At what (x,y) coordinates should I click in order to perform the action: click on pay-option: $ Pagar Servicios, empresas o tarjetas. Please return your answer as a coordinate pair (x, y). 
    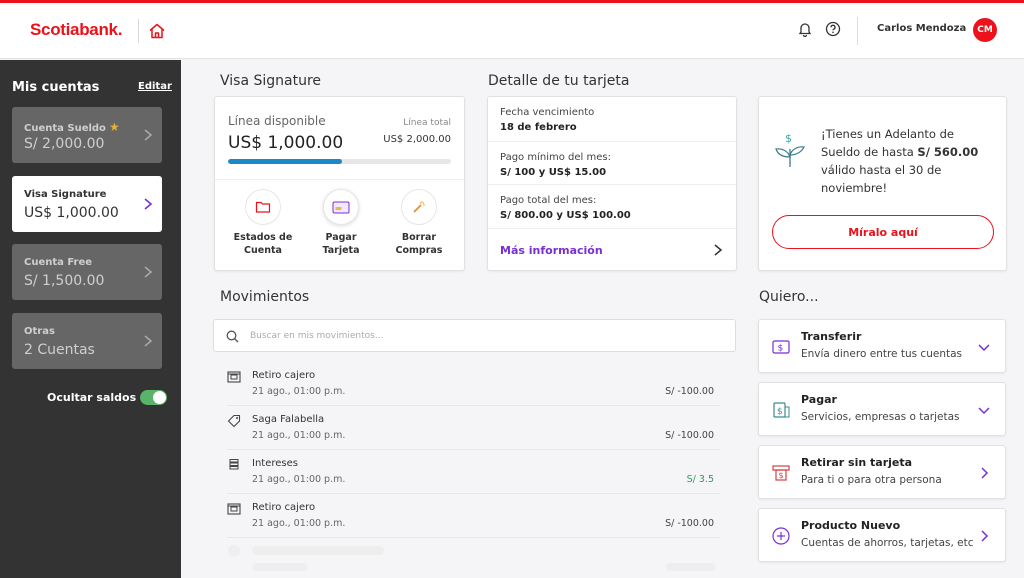
    Looking at the image, I should click on (882, 409).